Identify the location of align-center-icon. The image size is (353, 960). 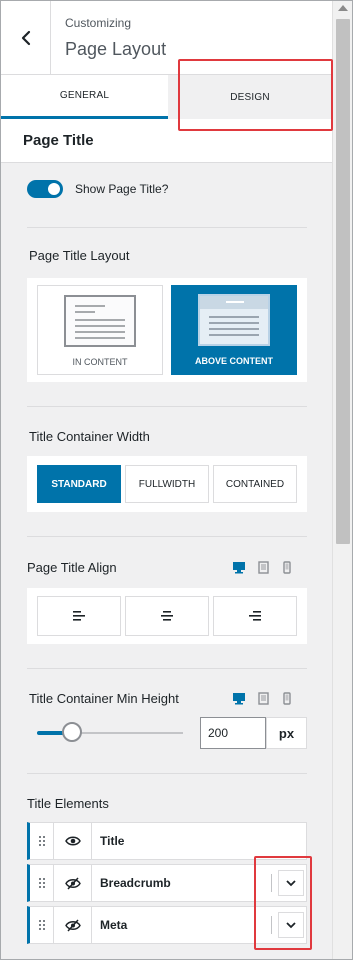
(167, 616).